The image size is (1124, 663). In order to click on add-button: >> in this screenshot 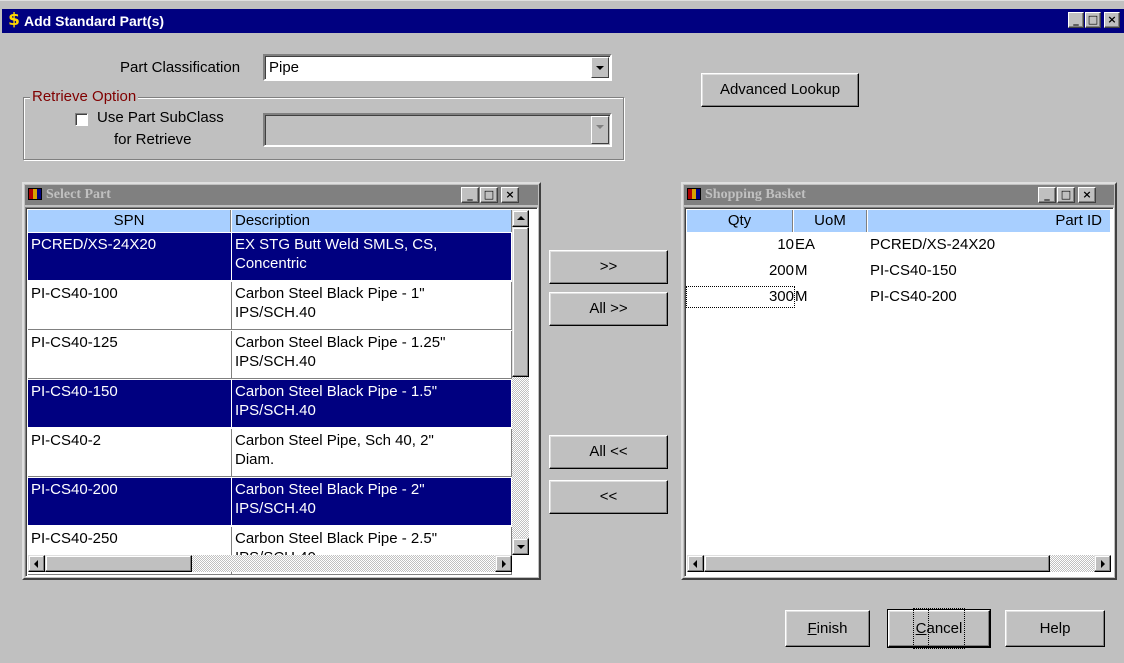, I will do `click(608, 267)`.